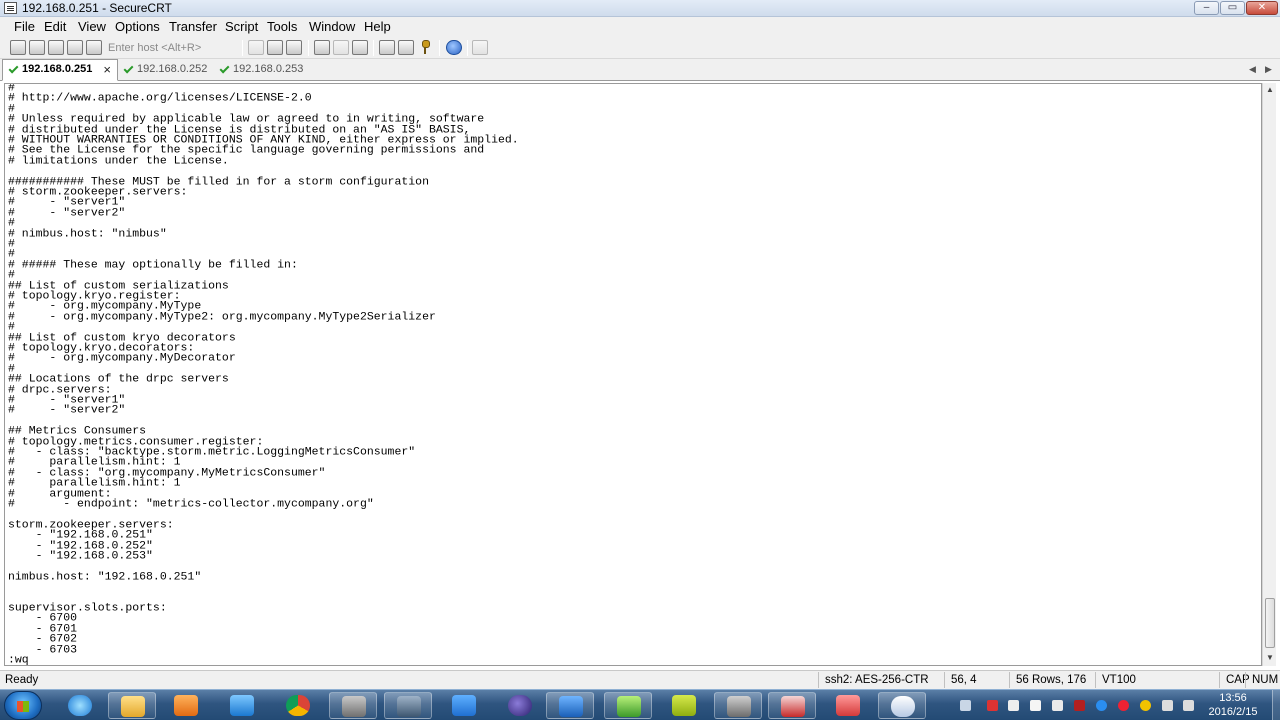 The image size is (1280, 721). What do you see at coordinates (22, 680) in the screenshot?
I see `status-text: Ready` at bounding box center [22, 680].